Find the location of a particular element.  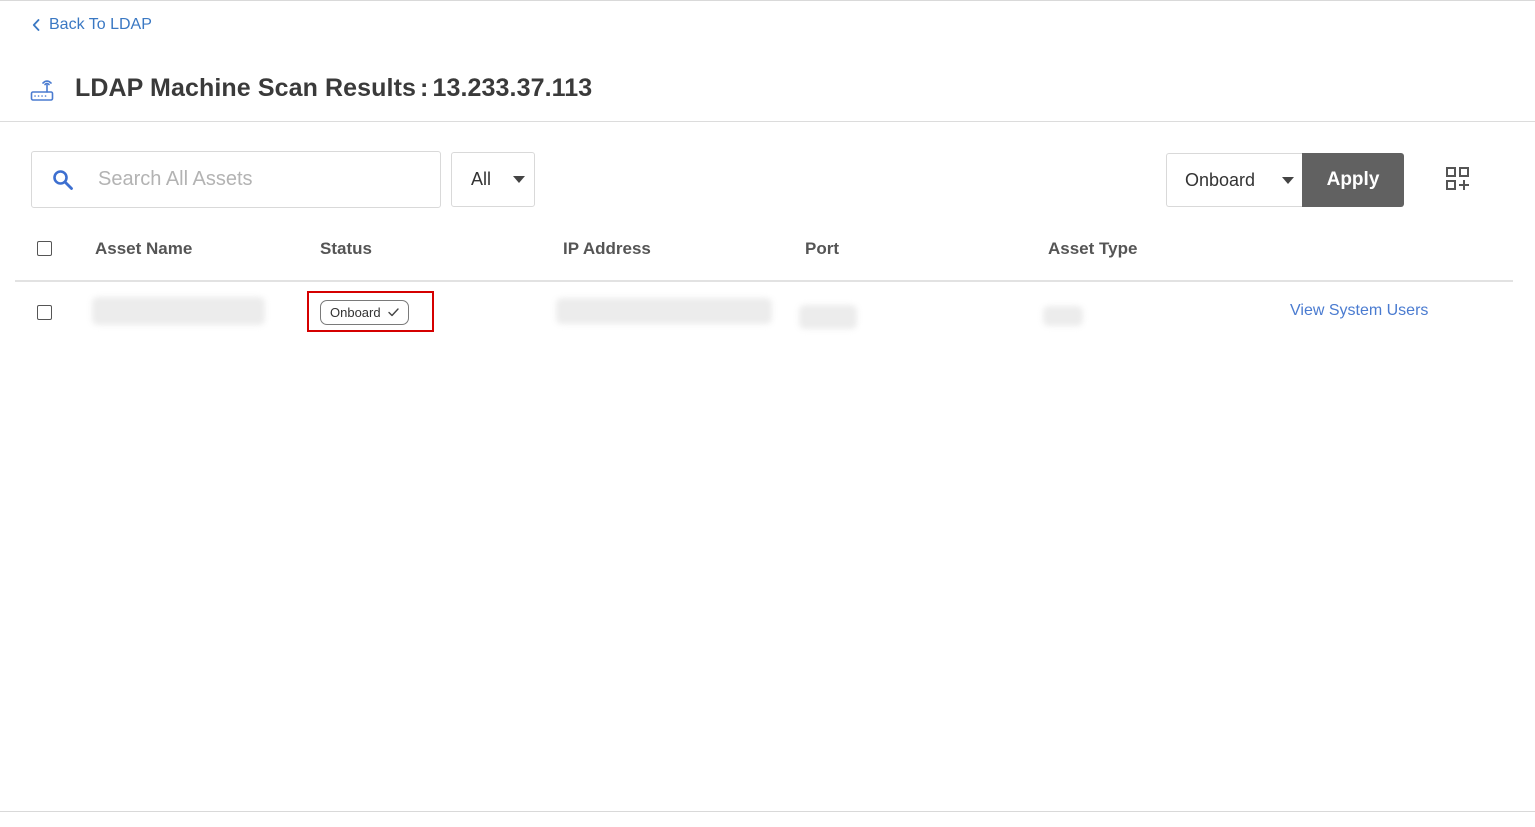

column-header-status: Status is located at coordinates (346, 249).